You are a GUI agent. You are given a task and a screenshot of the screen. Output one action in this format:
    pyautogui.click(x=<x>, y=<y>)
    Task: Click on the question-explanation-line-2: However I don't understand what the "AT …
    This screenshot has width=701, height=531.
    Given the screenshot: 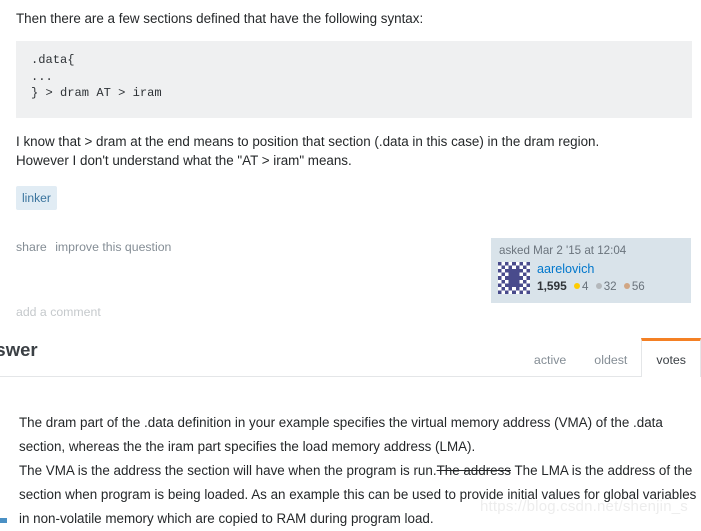 What is the action you would take?
    pyautogui.click(x=184, y=160)
    